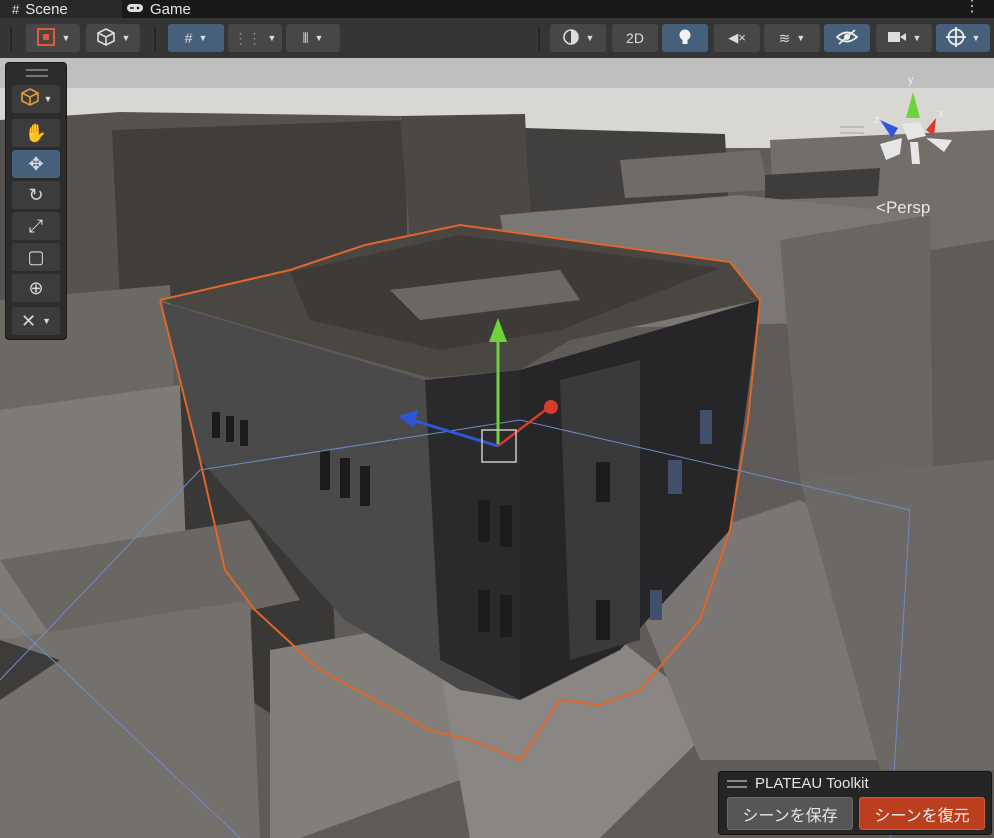  I want to click on tool-context-button: ▼, so click(36, 99).